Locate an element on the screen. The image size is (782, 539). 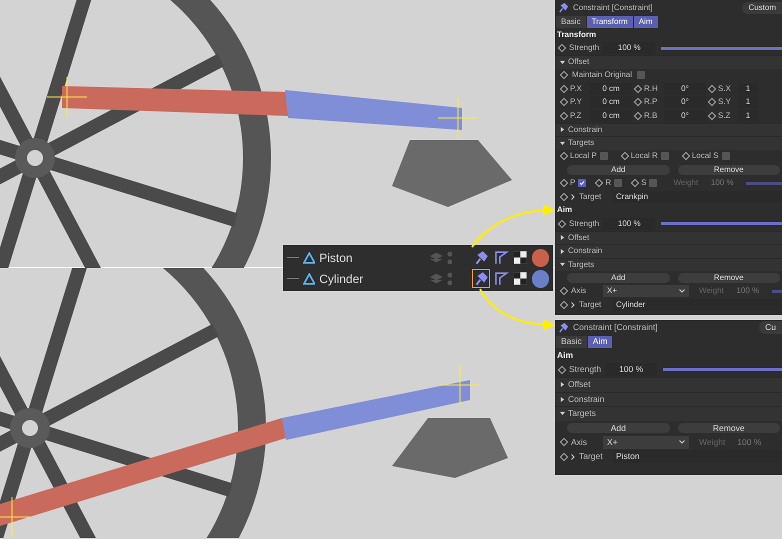
chevron-down-icon is located at coordinates (682, 291).